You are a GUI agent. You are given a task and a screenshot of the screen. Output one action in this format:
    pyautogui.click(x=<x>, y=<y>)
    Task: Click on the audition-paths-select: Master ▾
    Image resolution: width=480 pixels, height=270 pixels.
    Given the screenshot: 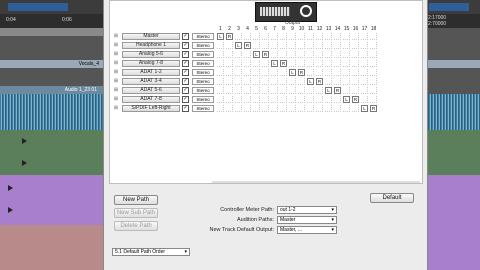 What is the action you would take?
    pyautogui.click(x=307, y=220)
    